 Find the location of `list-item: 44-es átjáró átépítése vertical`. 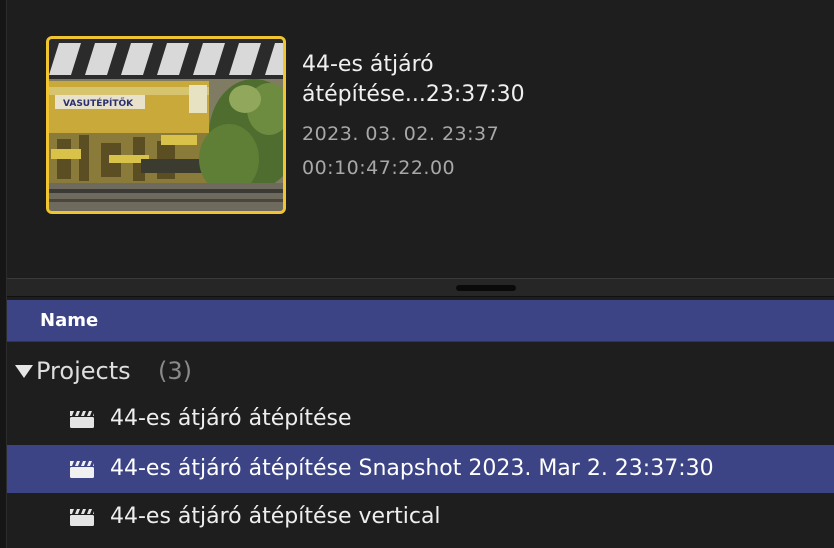

list-item: 44-es átjáró átépítése vertical is located at coordinates (420, 517).